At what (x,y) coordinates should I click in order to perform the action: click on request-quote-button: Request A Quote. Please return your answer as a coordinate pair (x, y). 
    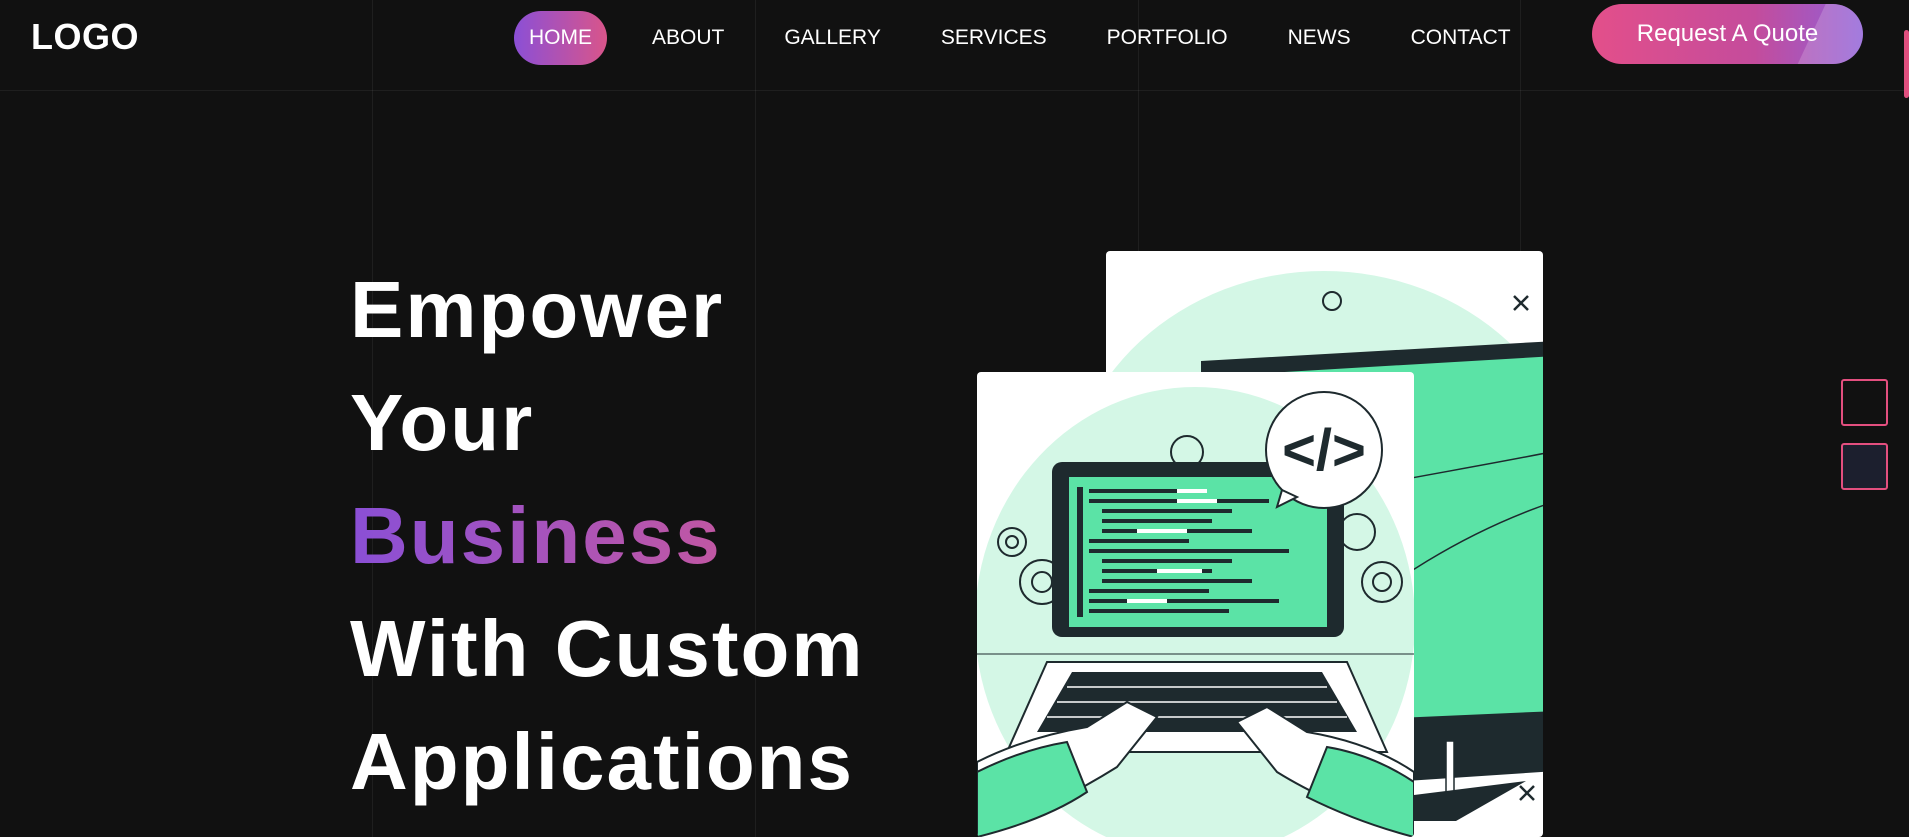
    Looking at the image, I should click on (1727, 34).